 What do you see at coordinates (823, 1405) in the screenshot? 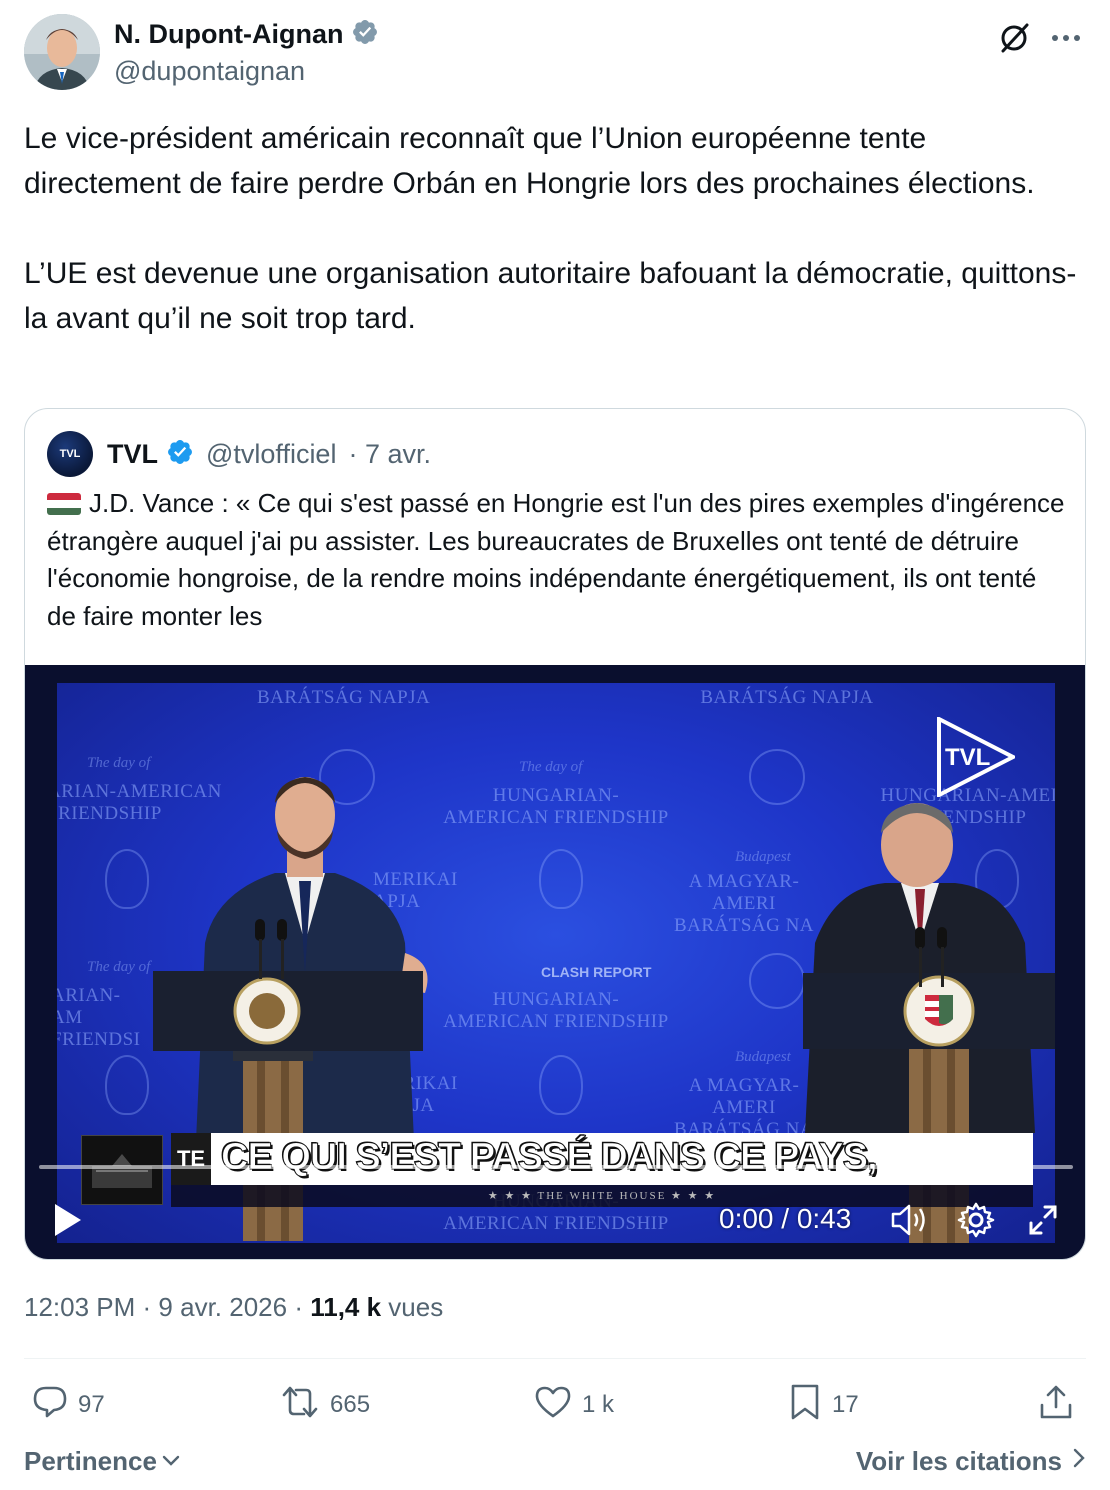
I see `bookmark-button: 17` at bounding box center [823, 1405].